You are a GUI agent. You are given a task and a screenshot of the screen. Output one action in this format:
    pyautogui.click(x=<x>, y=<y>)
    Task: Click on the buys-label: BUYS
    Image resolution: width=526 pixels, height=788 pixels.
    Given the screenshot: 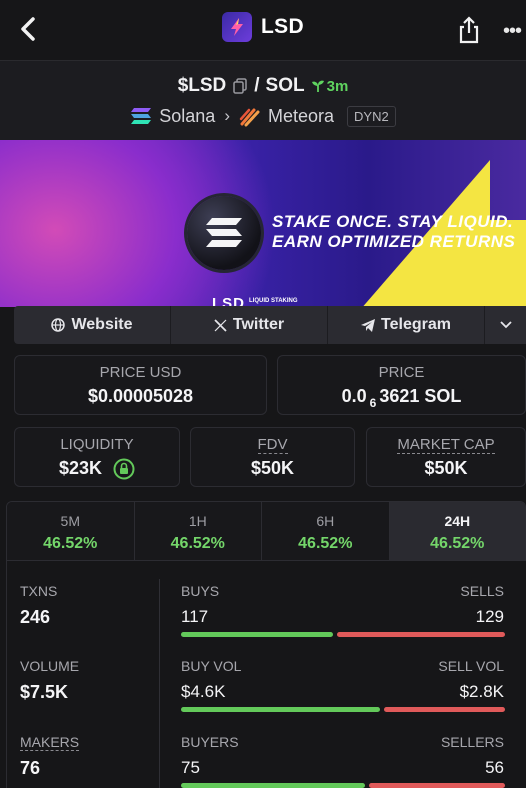 What is the action you would take?
    pyautogui.click(x=200, y=591)
    